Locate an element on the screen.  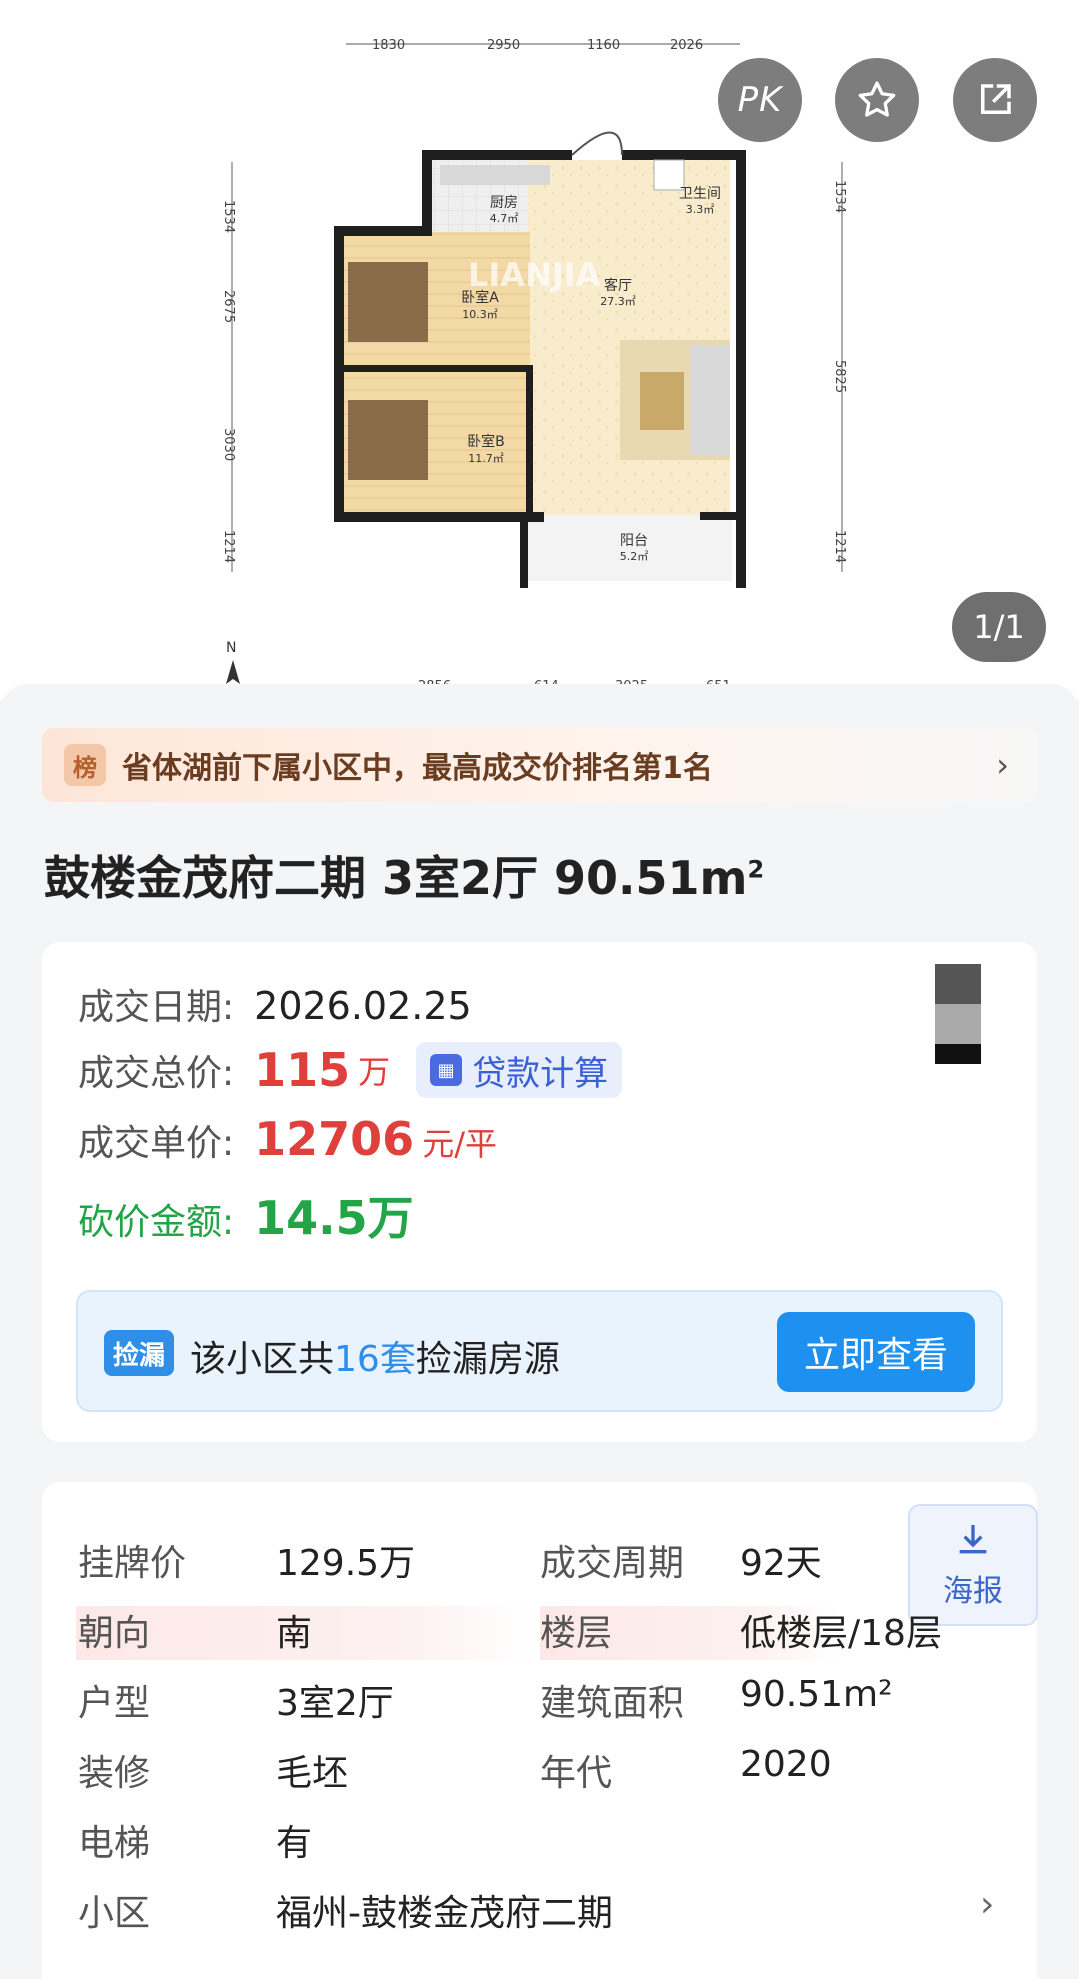
dim-top-3: 1160 is located at coordinates (603, 45).